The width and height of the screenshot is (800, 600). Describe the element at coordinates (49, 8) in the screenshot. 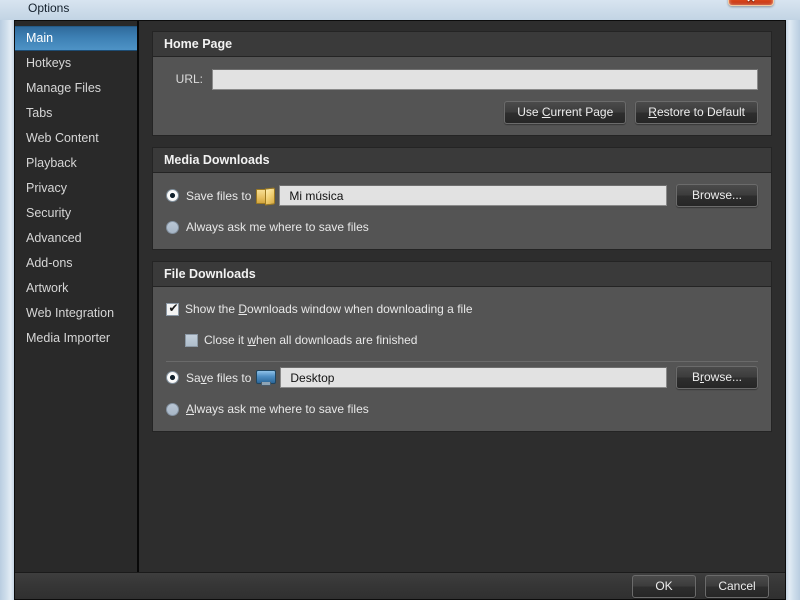

I see `window-title: Options` at that location.